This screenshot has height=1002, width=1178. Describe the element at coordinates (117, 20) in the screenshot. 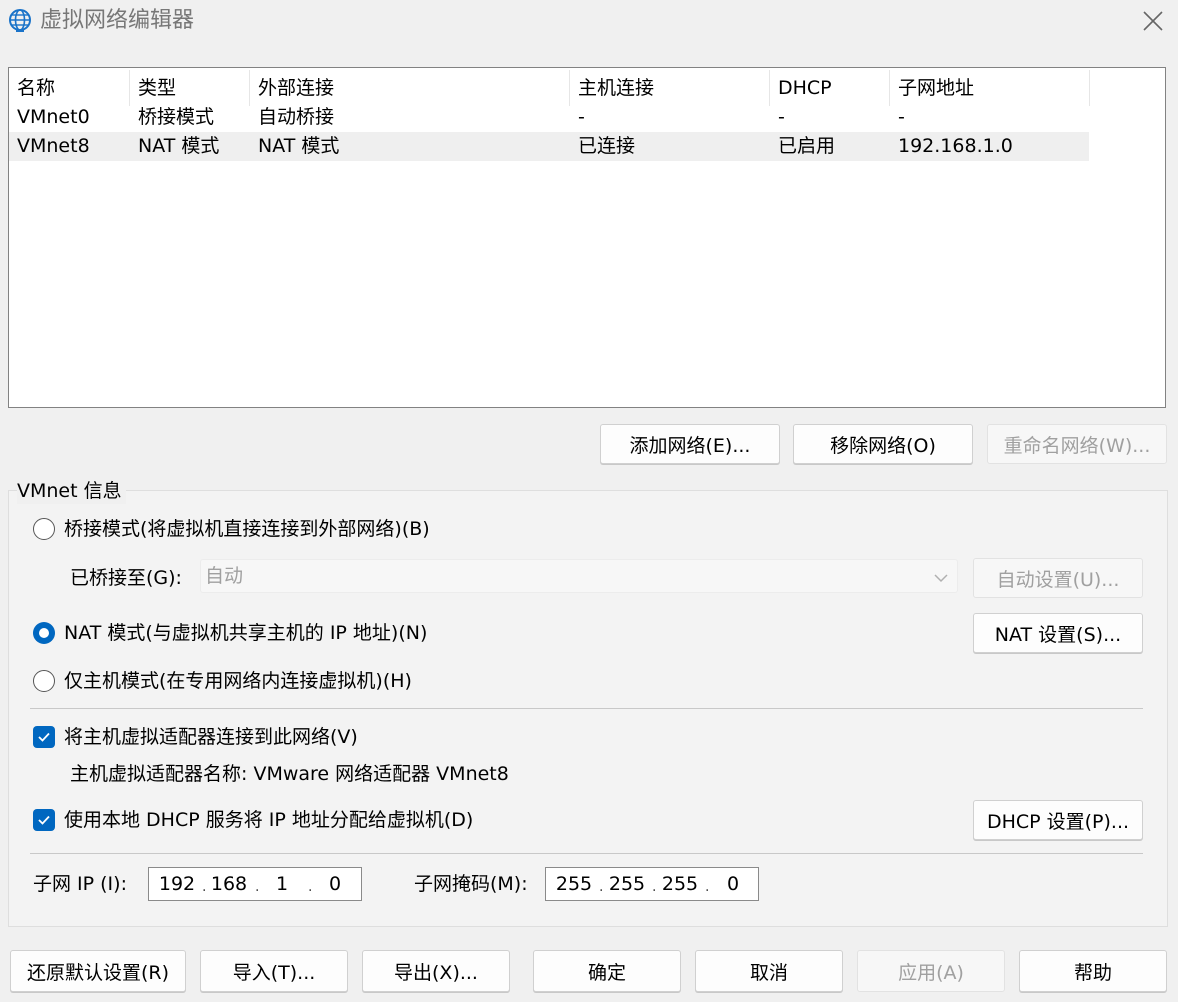

I see `window-title: 虚拟网络编辑器` at that location.